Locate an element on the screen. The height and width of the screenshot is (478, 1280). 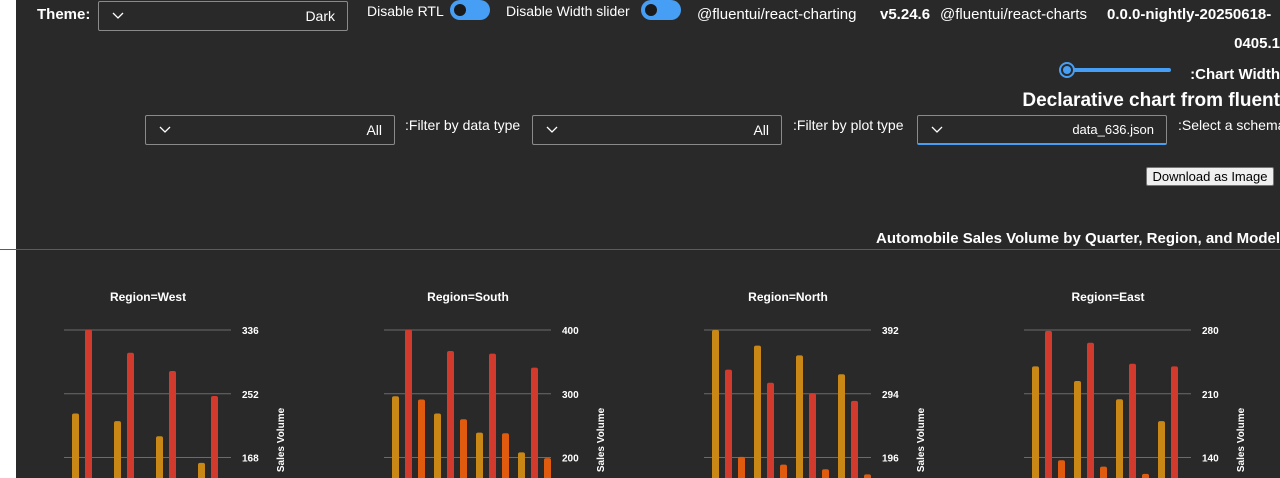
facet-title: Region=East is located at coordinates (1107, 297).